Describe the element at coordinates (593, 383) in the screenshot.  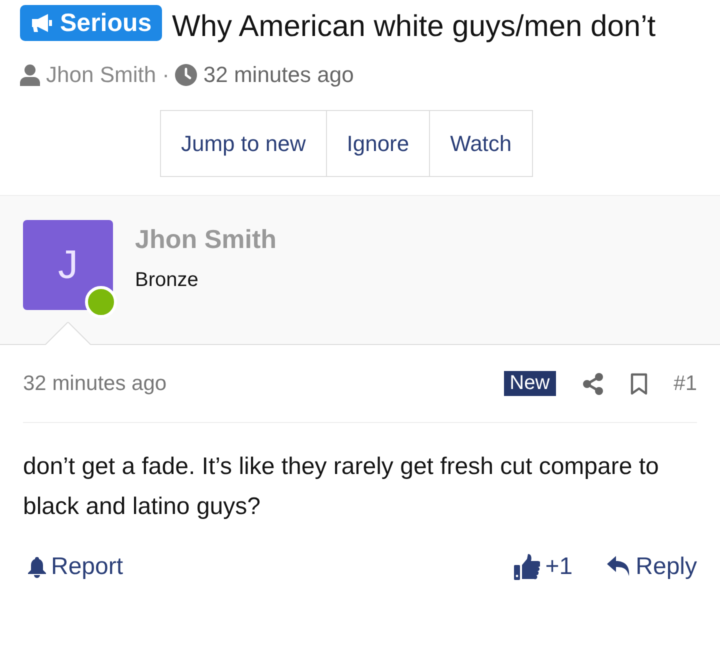
I see `share-icon` at that location.